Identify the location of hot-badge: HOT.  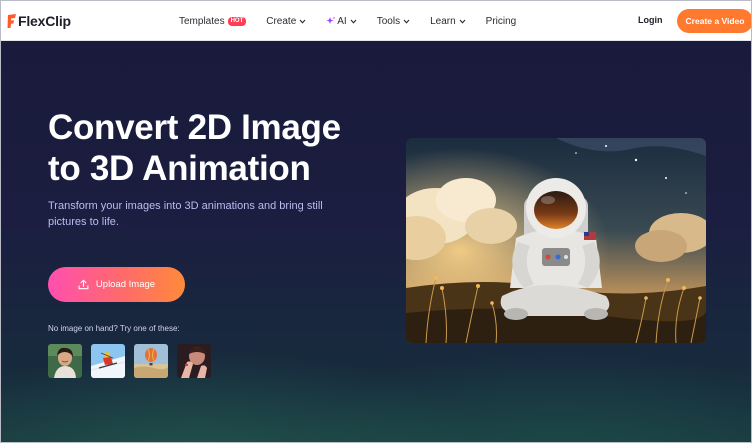
(237, 21).